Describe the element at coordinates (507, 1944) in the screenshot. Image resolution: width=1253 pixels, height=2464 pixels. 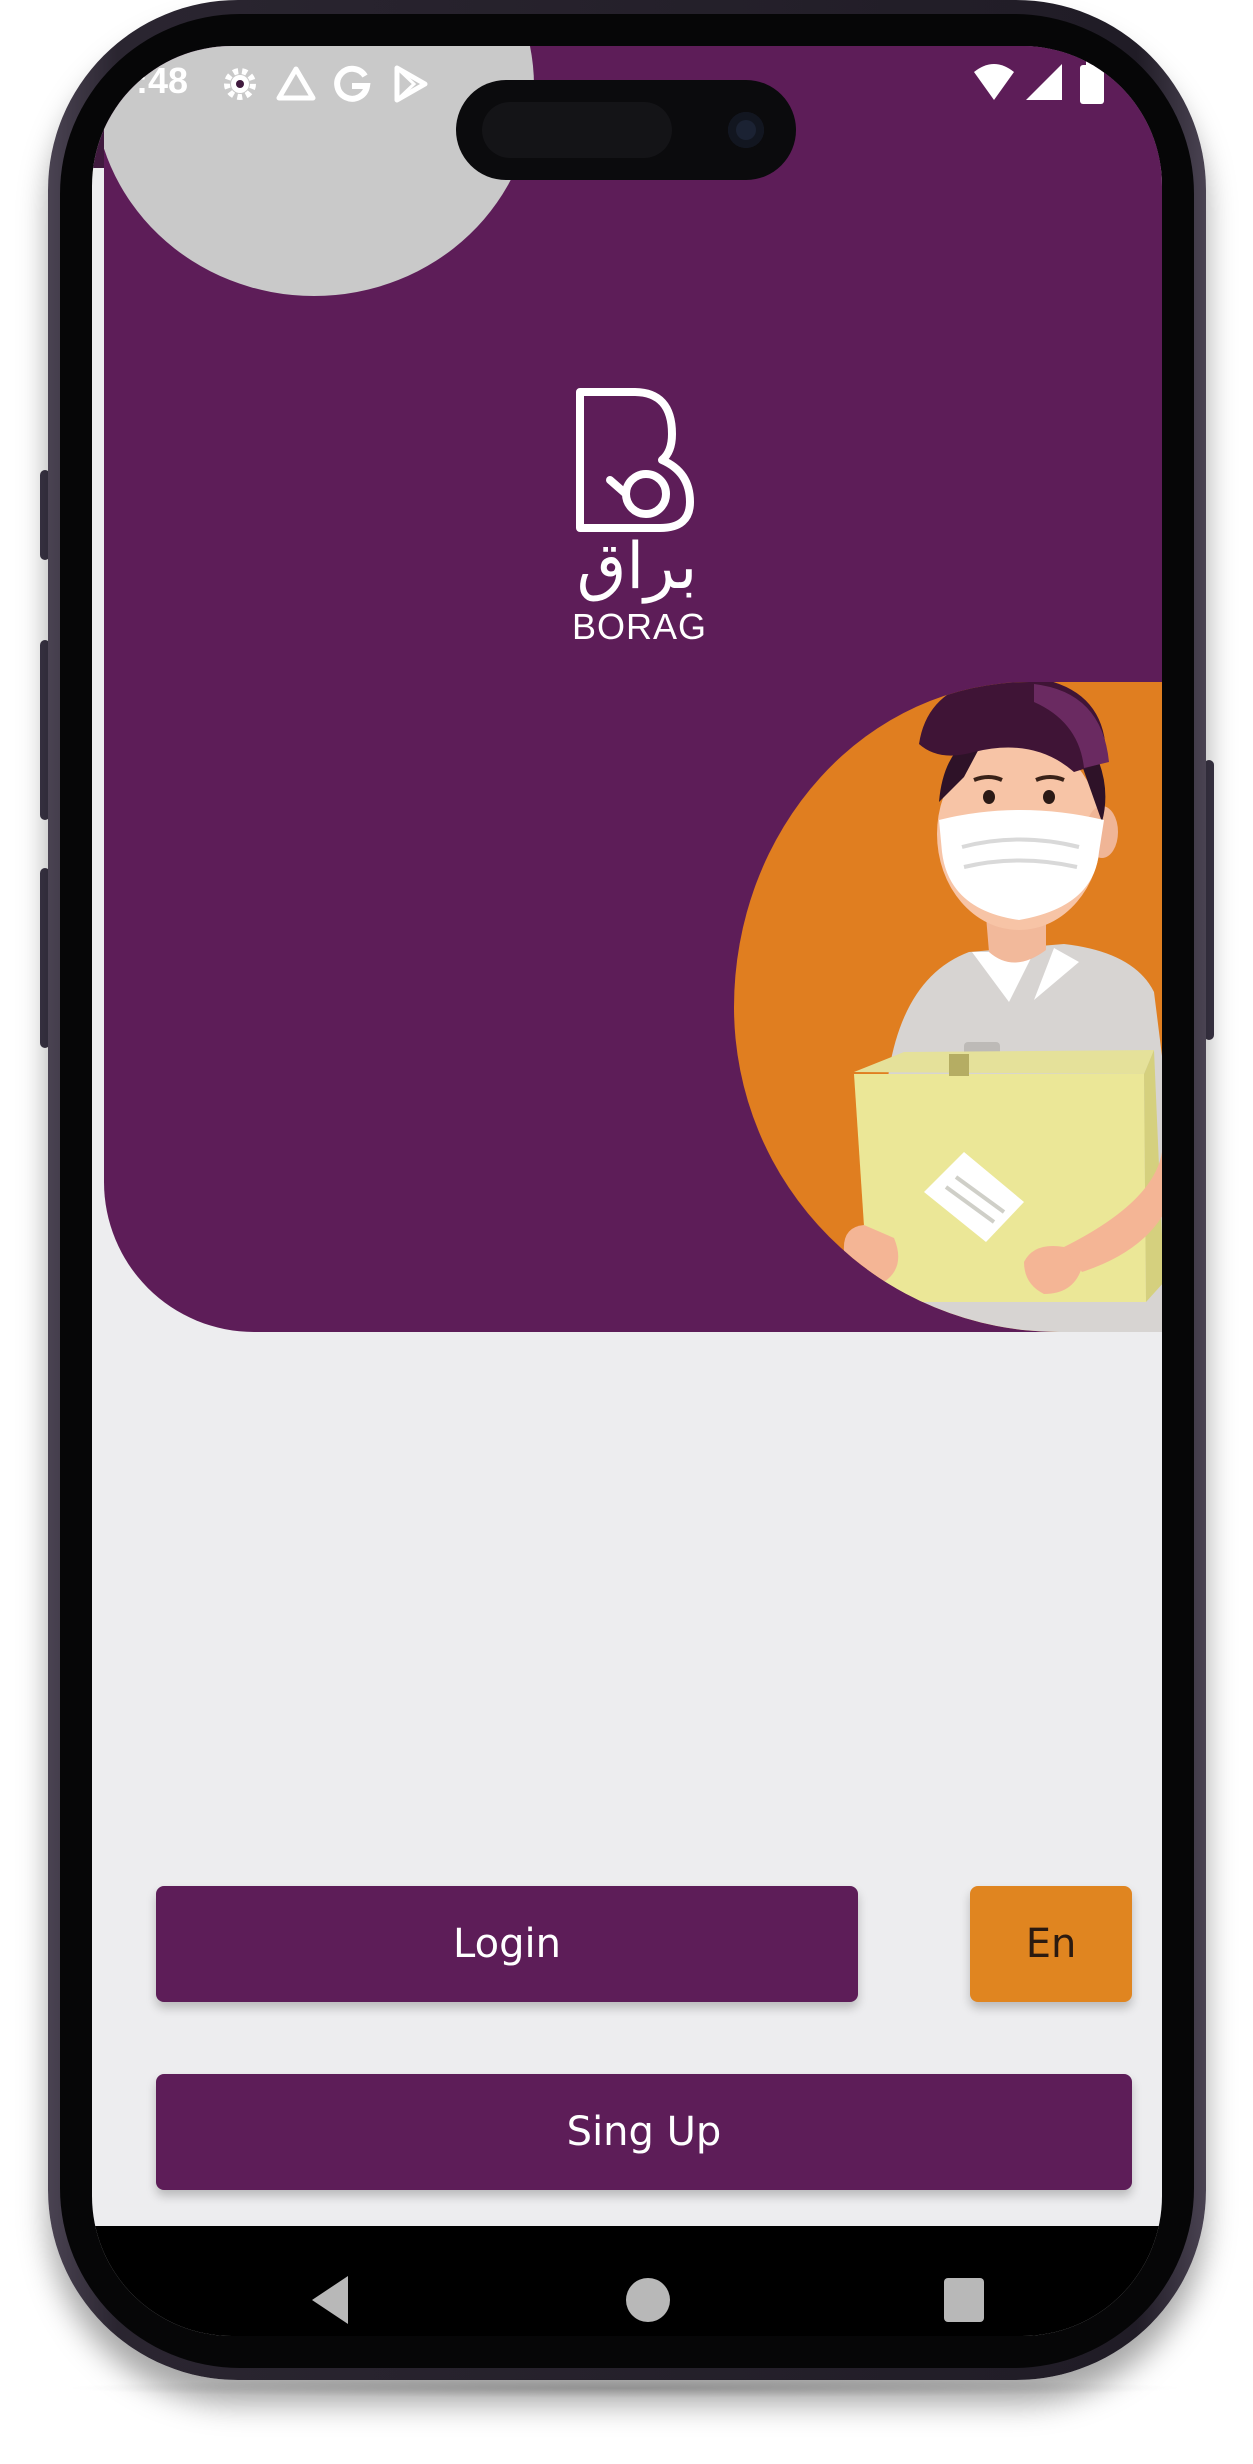
I see `login-button: Login` at that location.